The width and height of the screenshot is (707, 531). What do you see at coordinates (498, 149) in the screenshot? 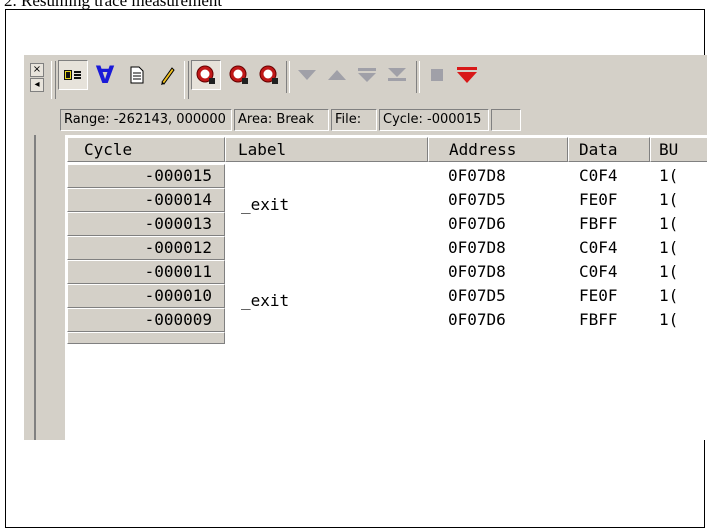
I see `column-header-address: Address` at bounding box center [498, 149].